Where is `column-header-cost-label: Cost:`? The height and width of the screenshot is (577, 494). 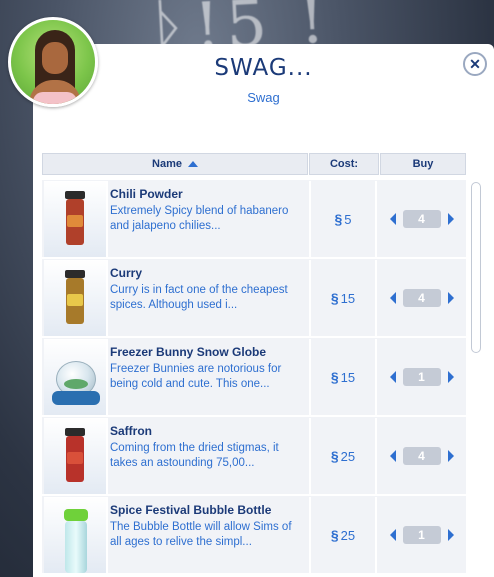
column-header-cost-label: Cost: is located at coordinates (344, 164).